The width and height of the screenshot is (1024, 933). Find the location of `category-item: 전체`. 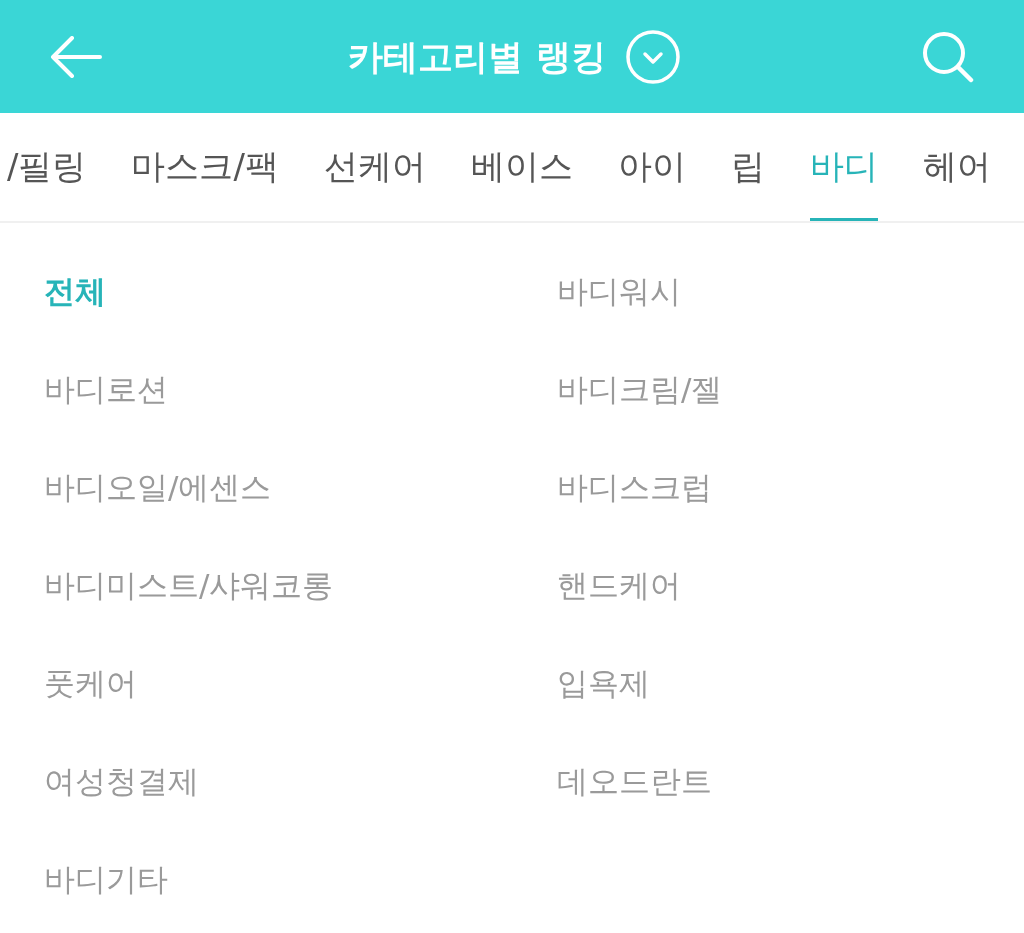

category-item: 전체 is located at coordinates (75, 291).